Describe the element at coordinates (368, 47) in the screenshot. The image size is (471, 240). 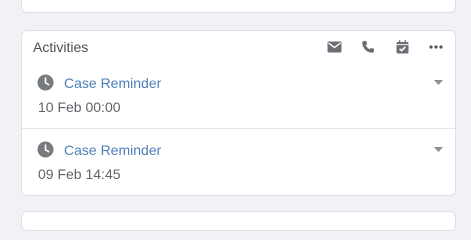
I see `phone-icon` at that location.